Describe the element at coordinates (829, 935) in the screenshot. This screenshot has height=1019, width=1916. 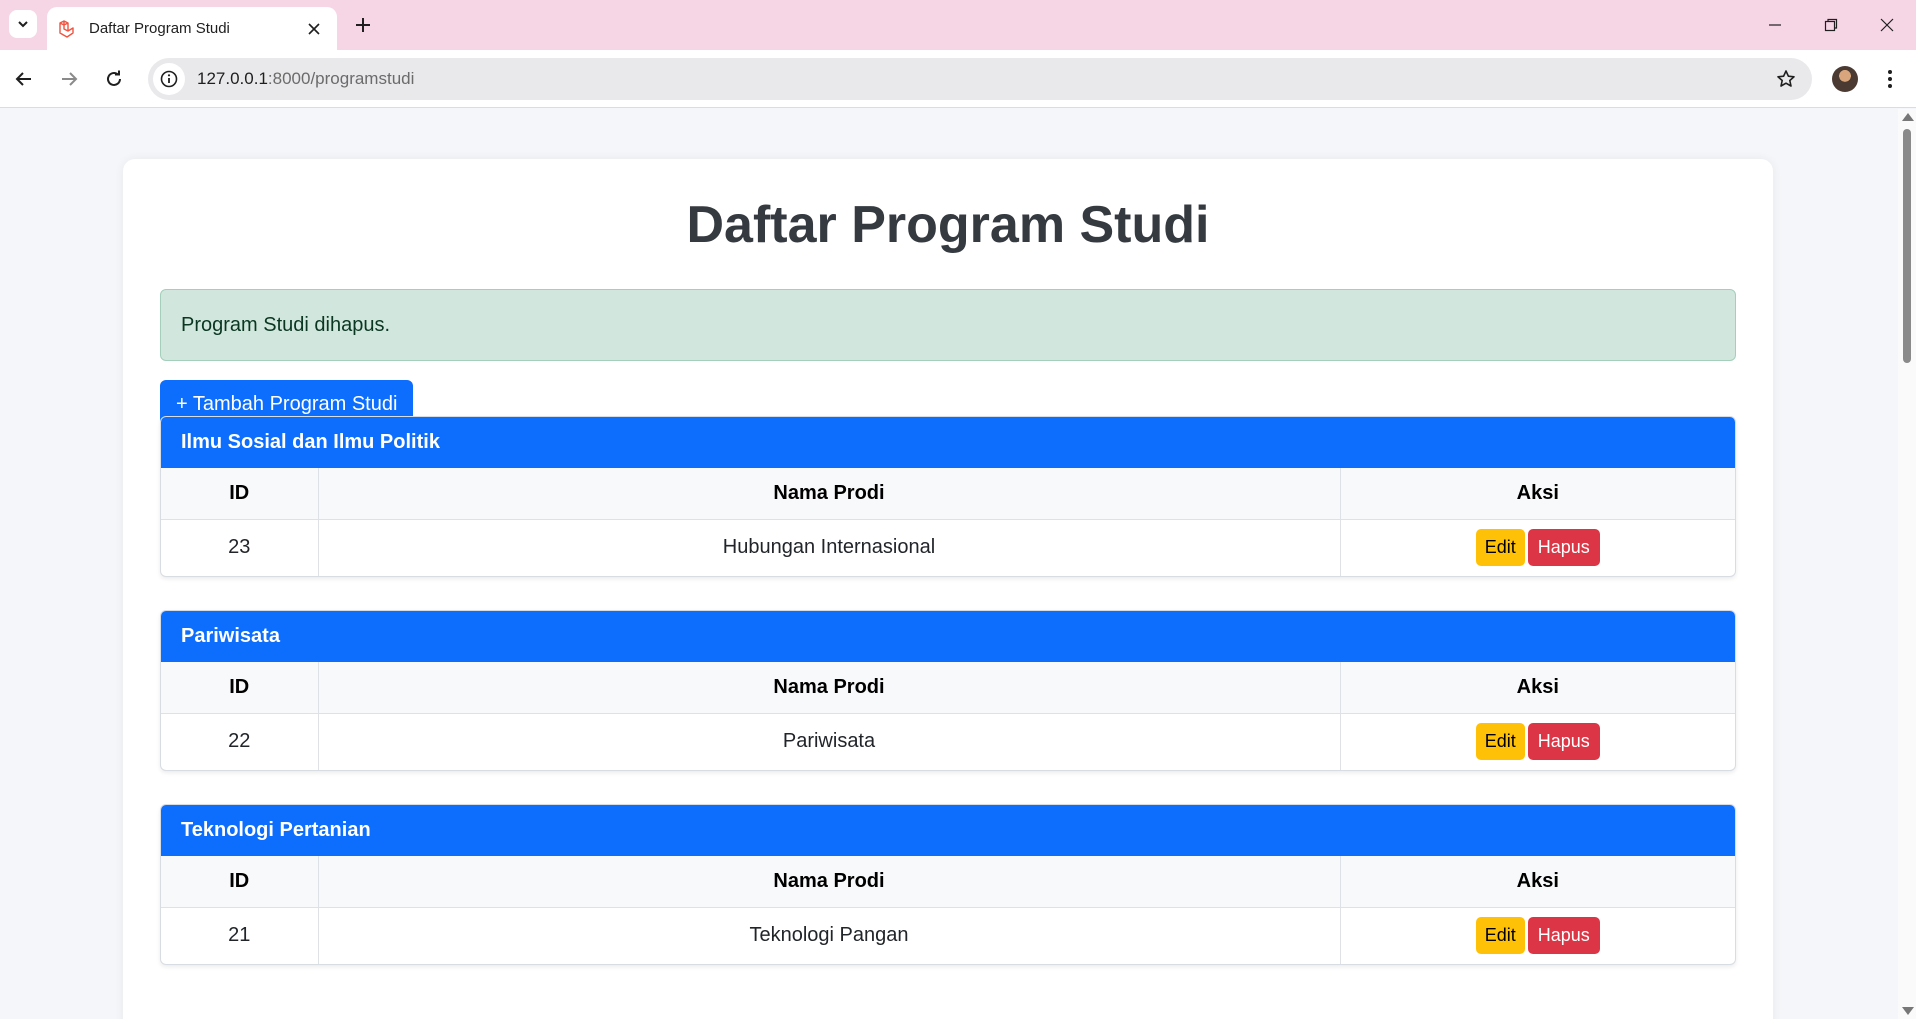
I see `cell-nama: Teknologi Pangan` at that location.